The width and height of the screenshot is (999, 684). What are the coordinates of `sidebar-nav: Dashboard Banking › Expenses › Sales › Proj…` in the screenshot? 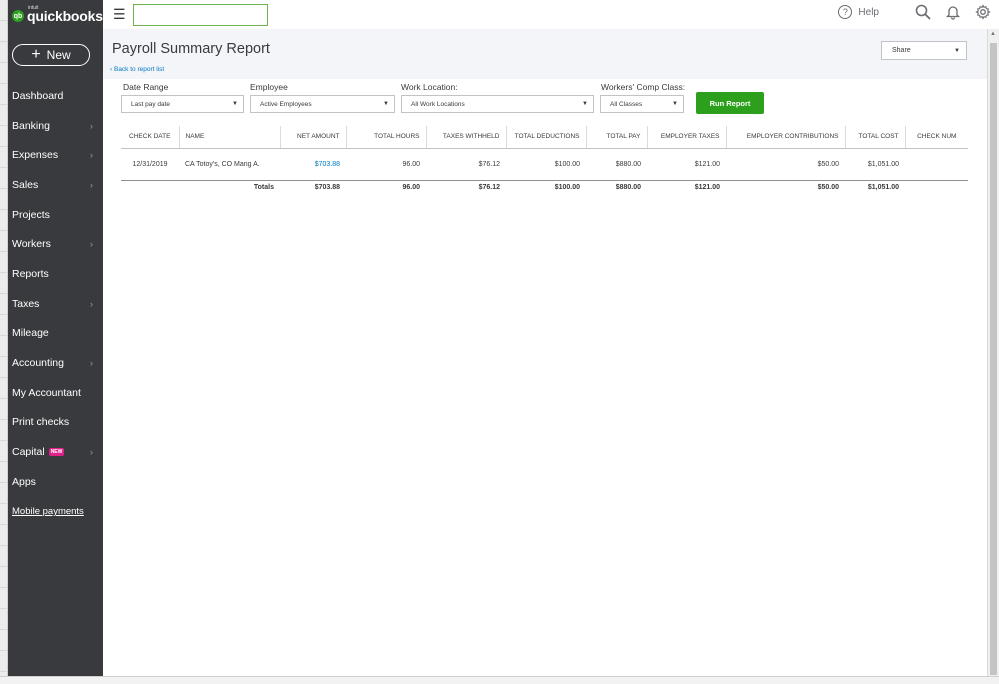 It's located at (55, 303).